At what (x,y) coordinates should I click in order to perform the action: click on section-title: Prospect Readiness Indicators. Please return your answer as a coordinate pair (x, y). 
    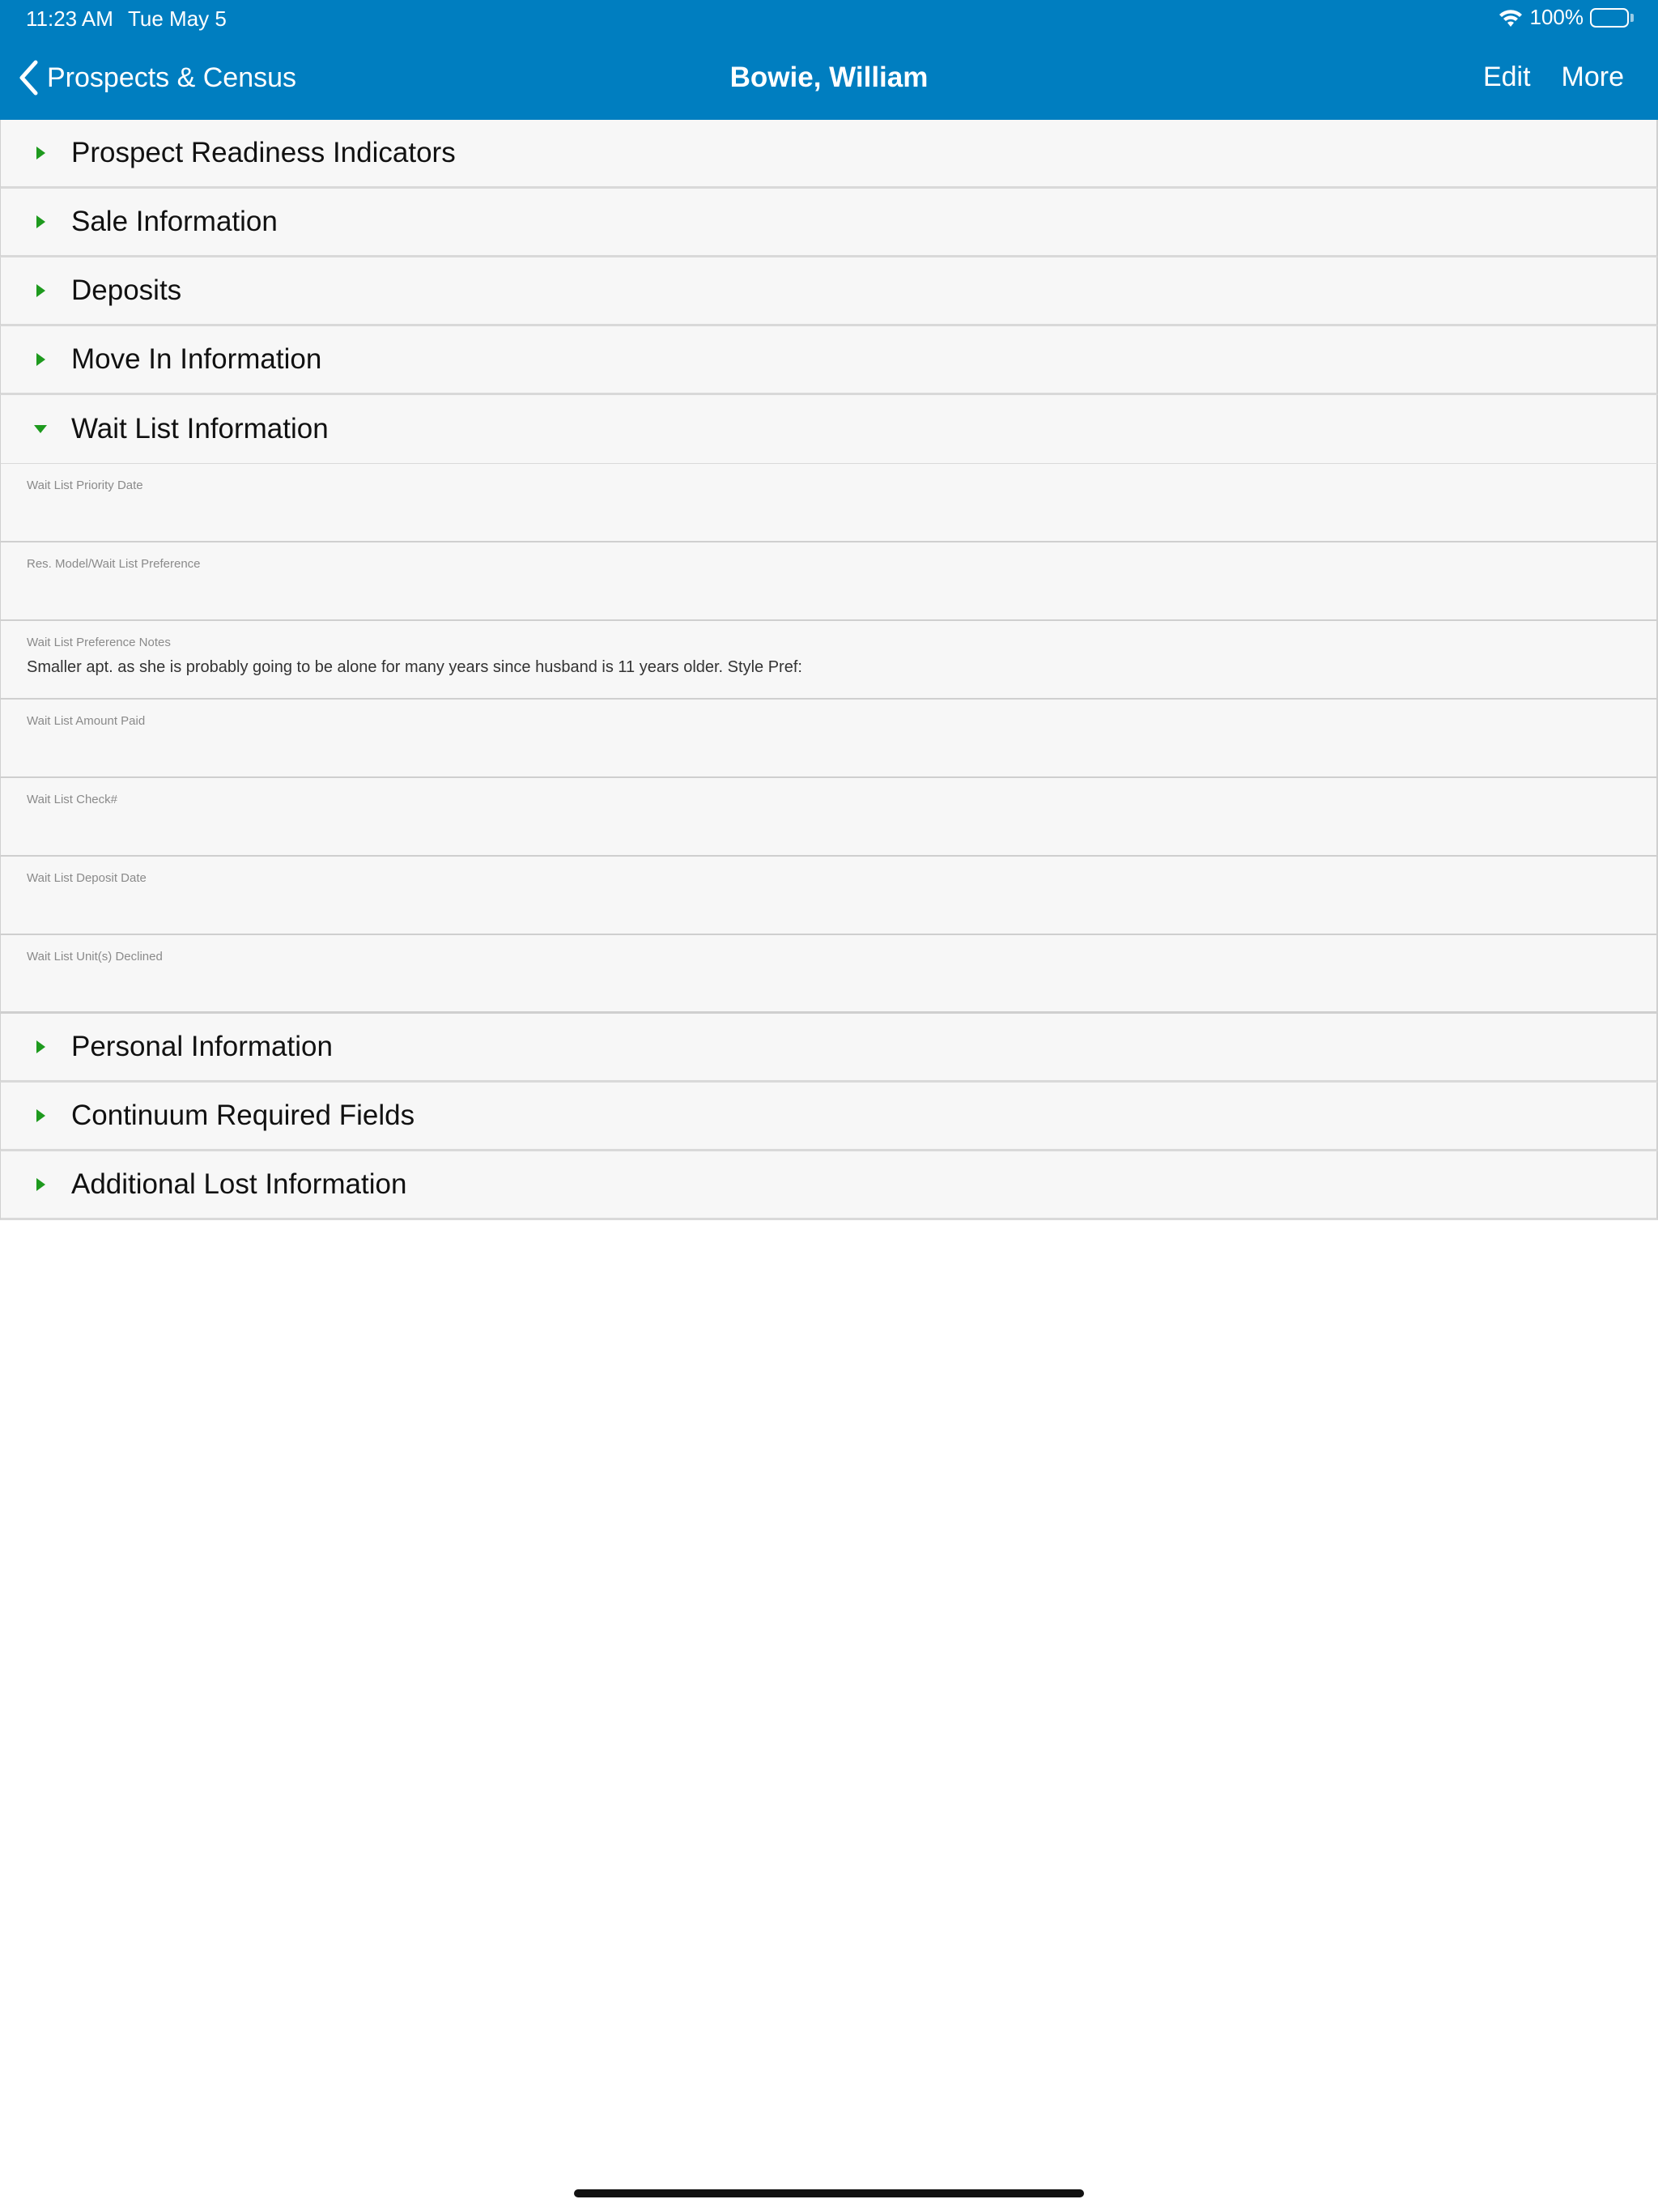
    Looking at the image, I should click on (263, 153).